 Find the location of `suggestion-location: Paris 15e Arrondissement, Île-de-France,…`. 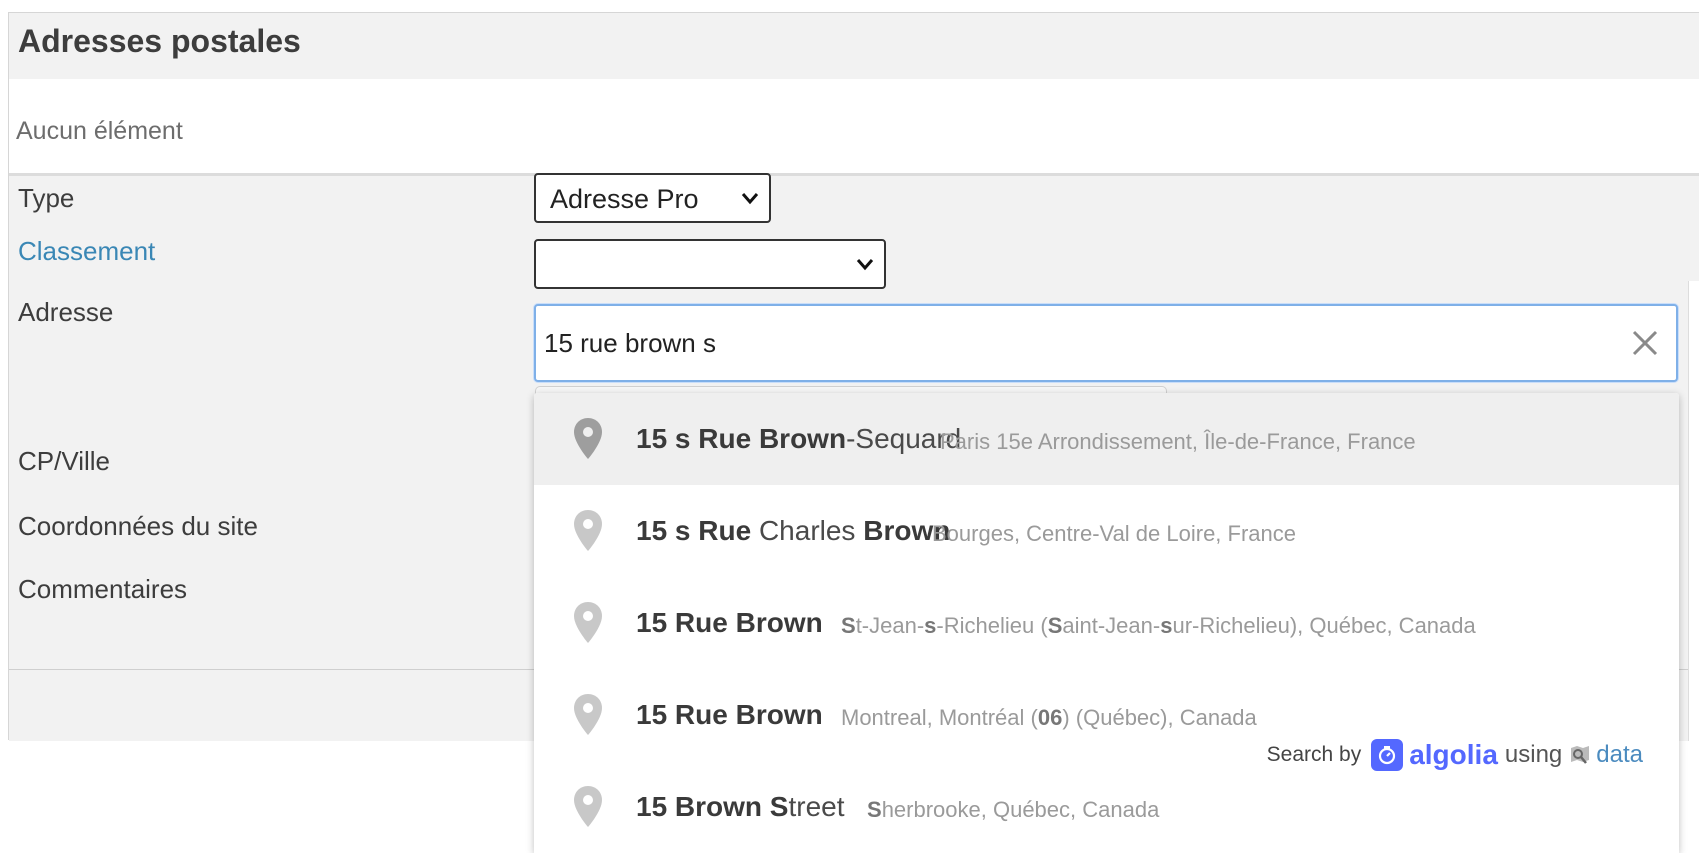

suggestion-location: Paris 15e Arrondissement, Île-de-France,… is located at coordinates (1178, 442).